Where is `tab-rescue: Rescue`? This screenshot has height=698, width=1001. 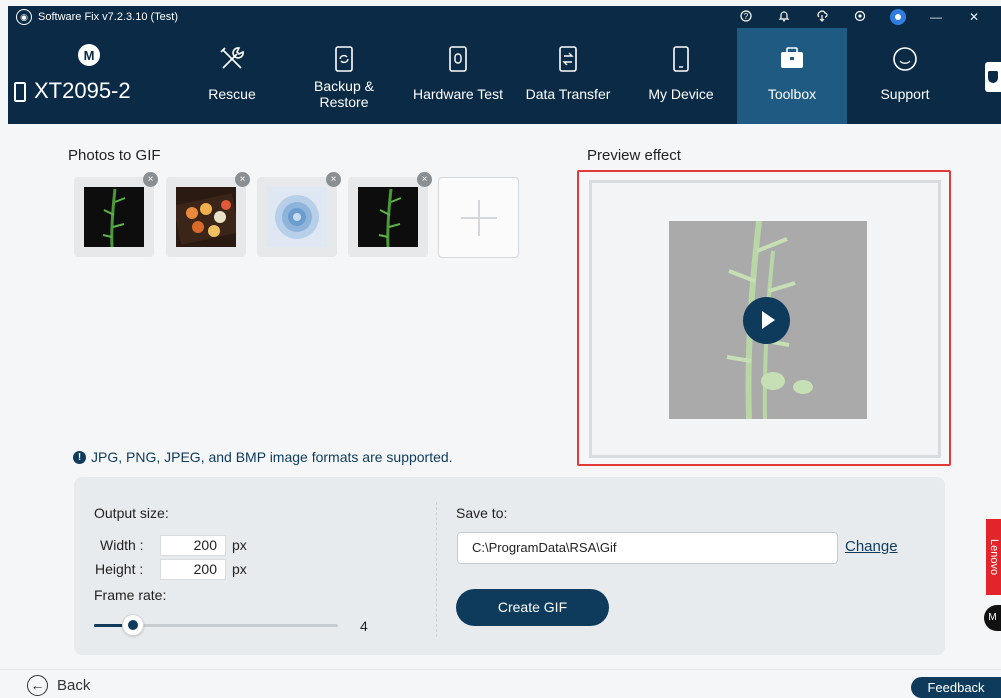
tab-rescue: Rescue is located at coordinates (232, 76).